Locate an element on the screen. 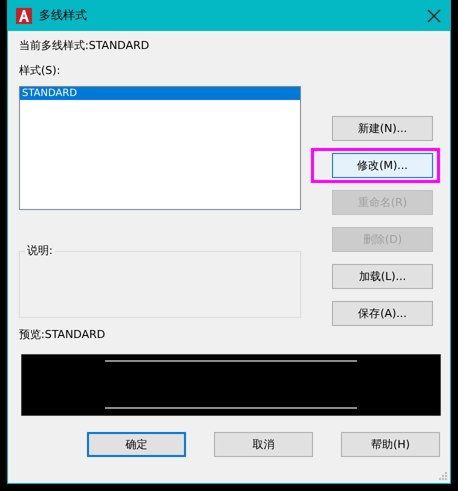 This screenshot has height=491, width=458. list-item: STANDARD is located at coordinates (160, 93).